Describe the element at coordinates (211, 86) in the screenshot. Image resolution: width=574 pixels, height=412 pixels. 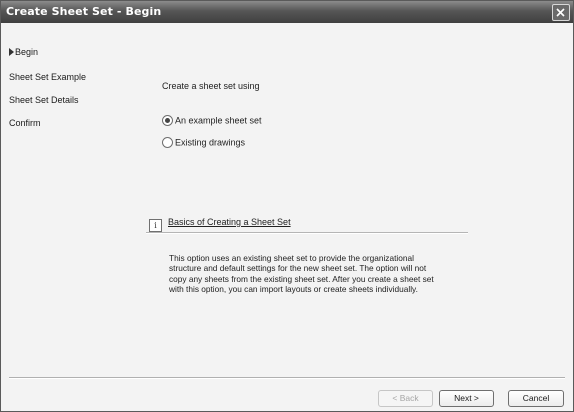
I see `create-using-label: Create a sheet set using` at that location.